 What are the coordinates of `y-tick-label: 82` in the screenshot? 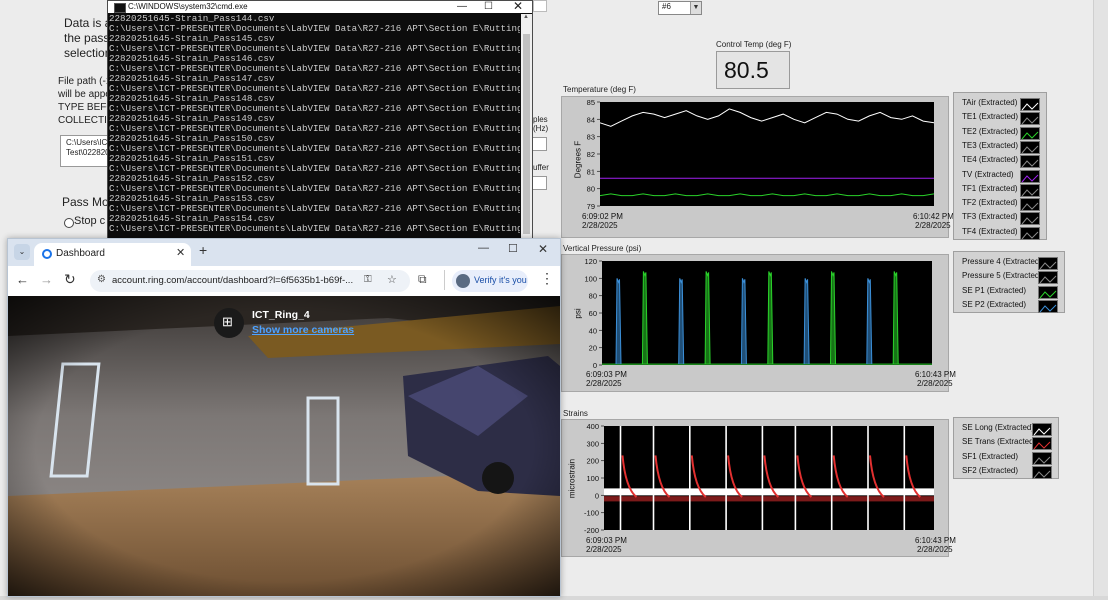 It's located at (591, 154).